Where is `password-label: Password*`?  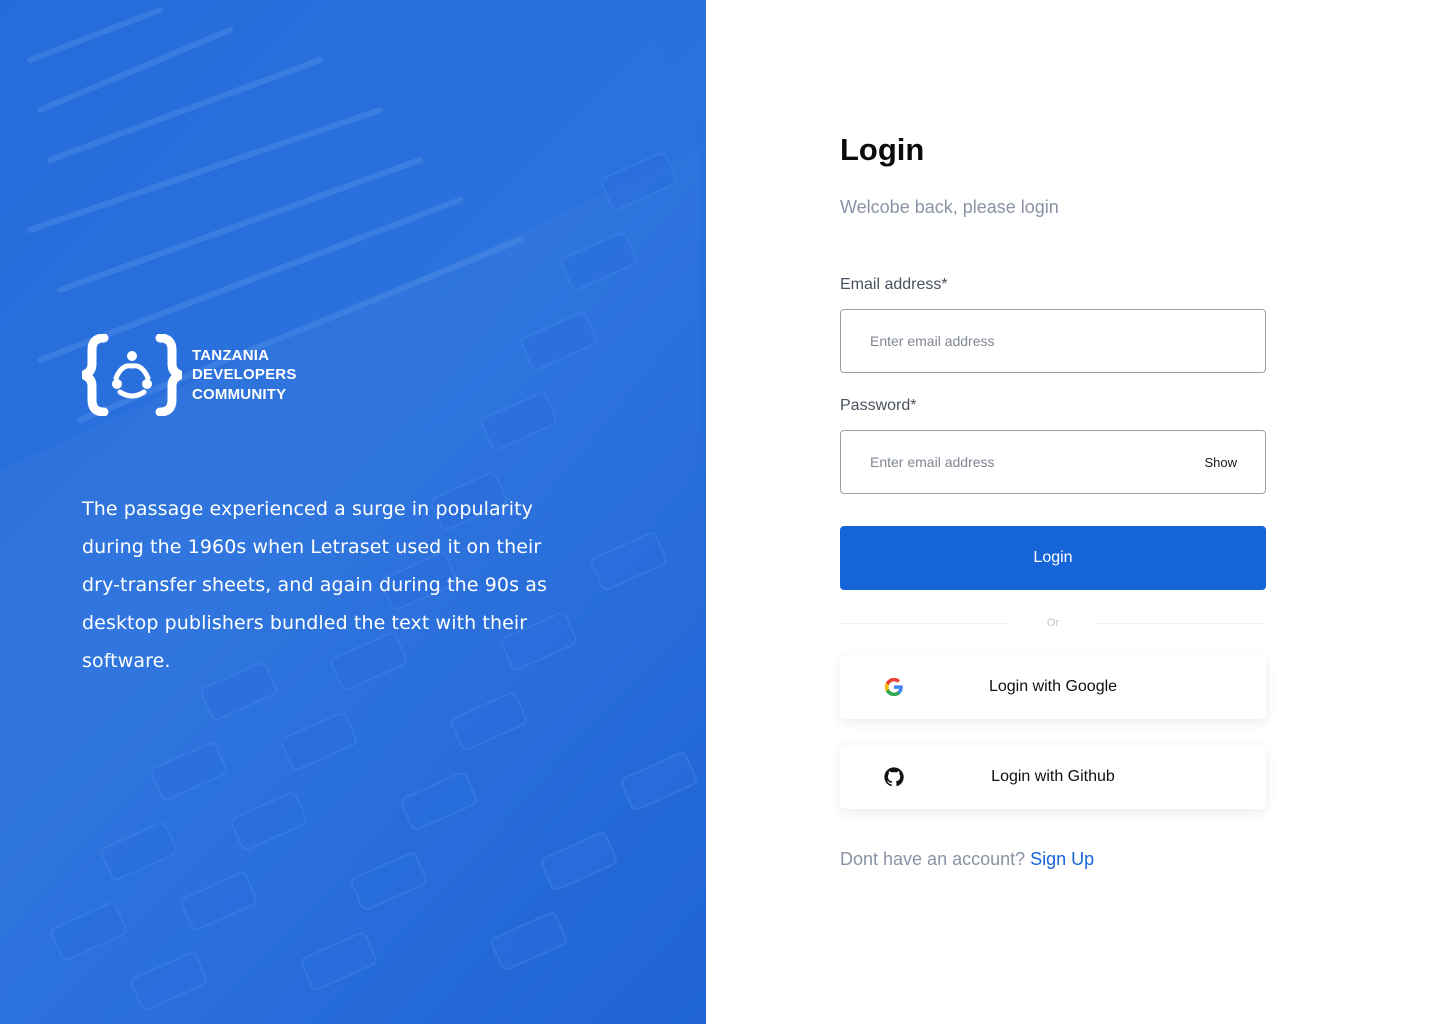 password-label: Password* is located at coordinates (878, 405).